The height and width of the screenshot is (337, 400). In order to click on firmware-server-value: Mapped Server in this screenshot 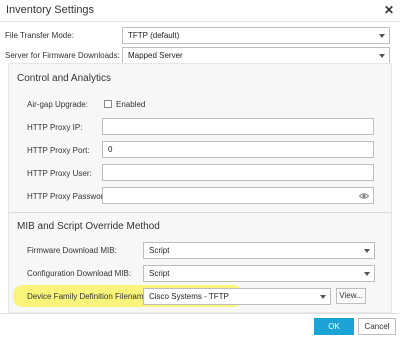, I will do `click(155, 55)`.